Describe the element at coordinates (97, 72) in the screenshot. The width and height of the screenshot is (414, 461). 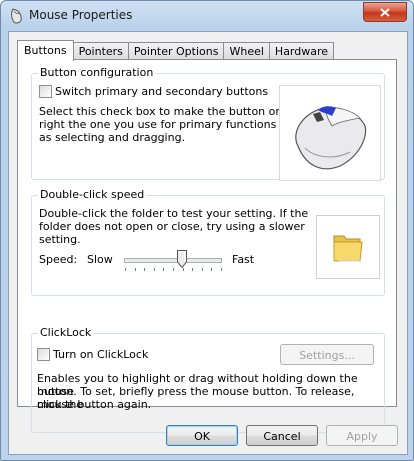
I see `button-configuration-label: Button configuration` at that location.